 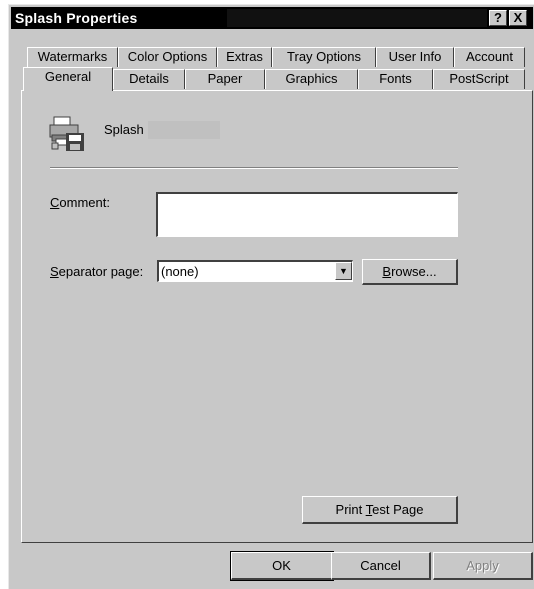 What do you see at coordinates (124, 129) in the screenshot?
I see `printer-name: Splash` at bounding box center [124, 129].